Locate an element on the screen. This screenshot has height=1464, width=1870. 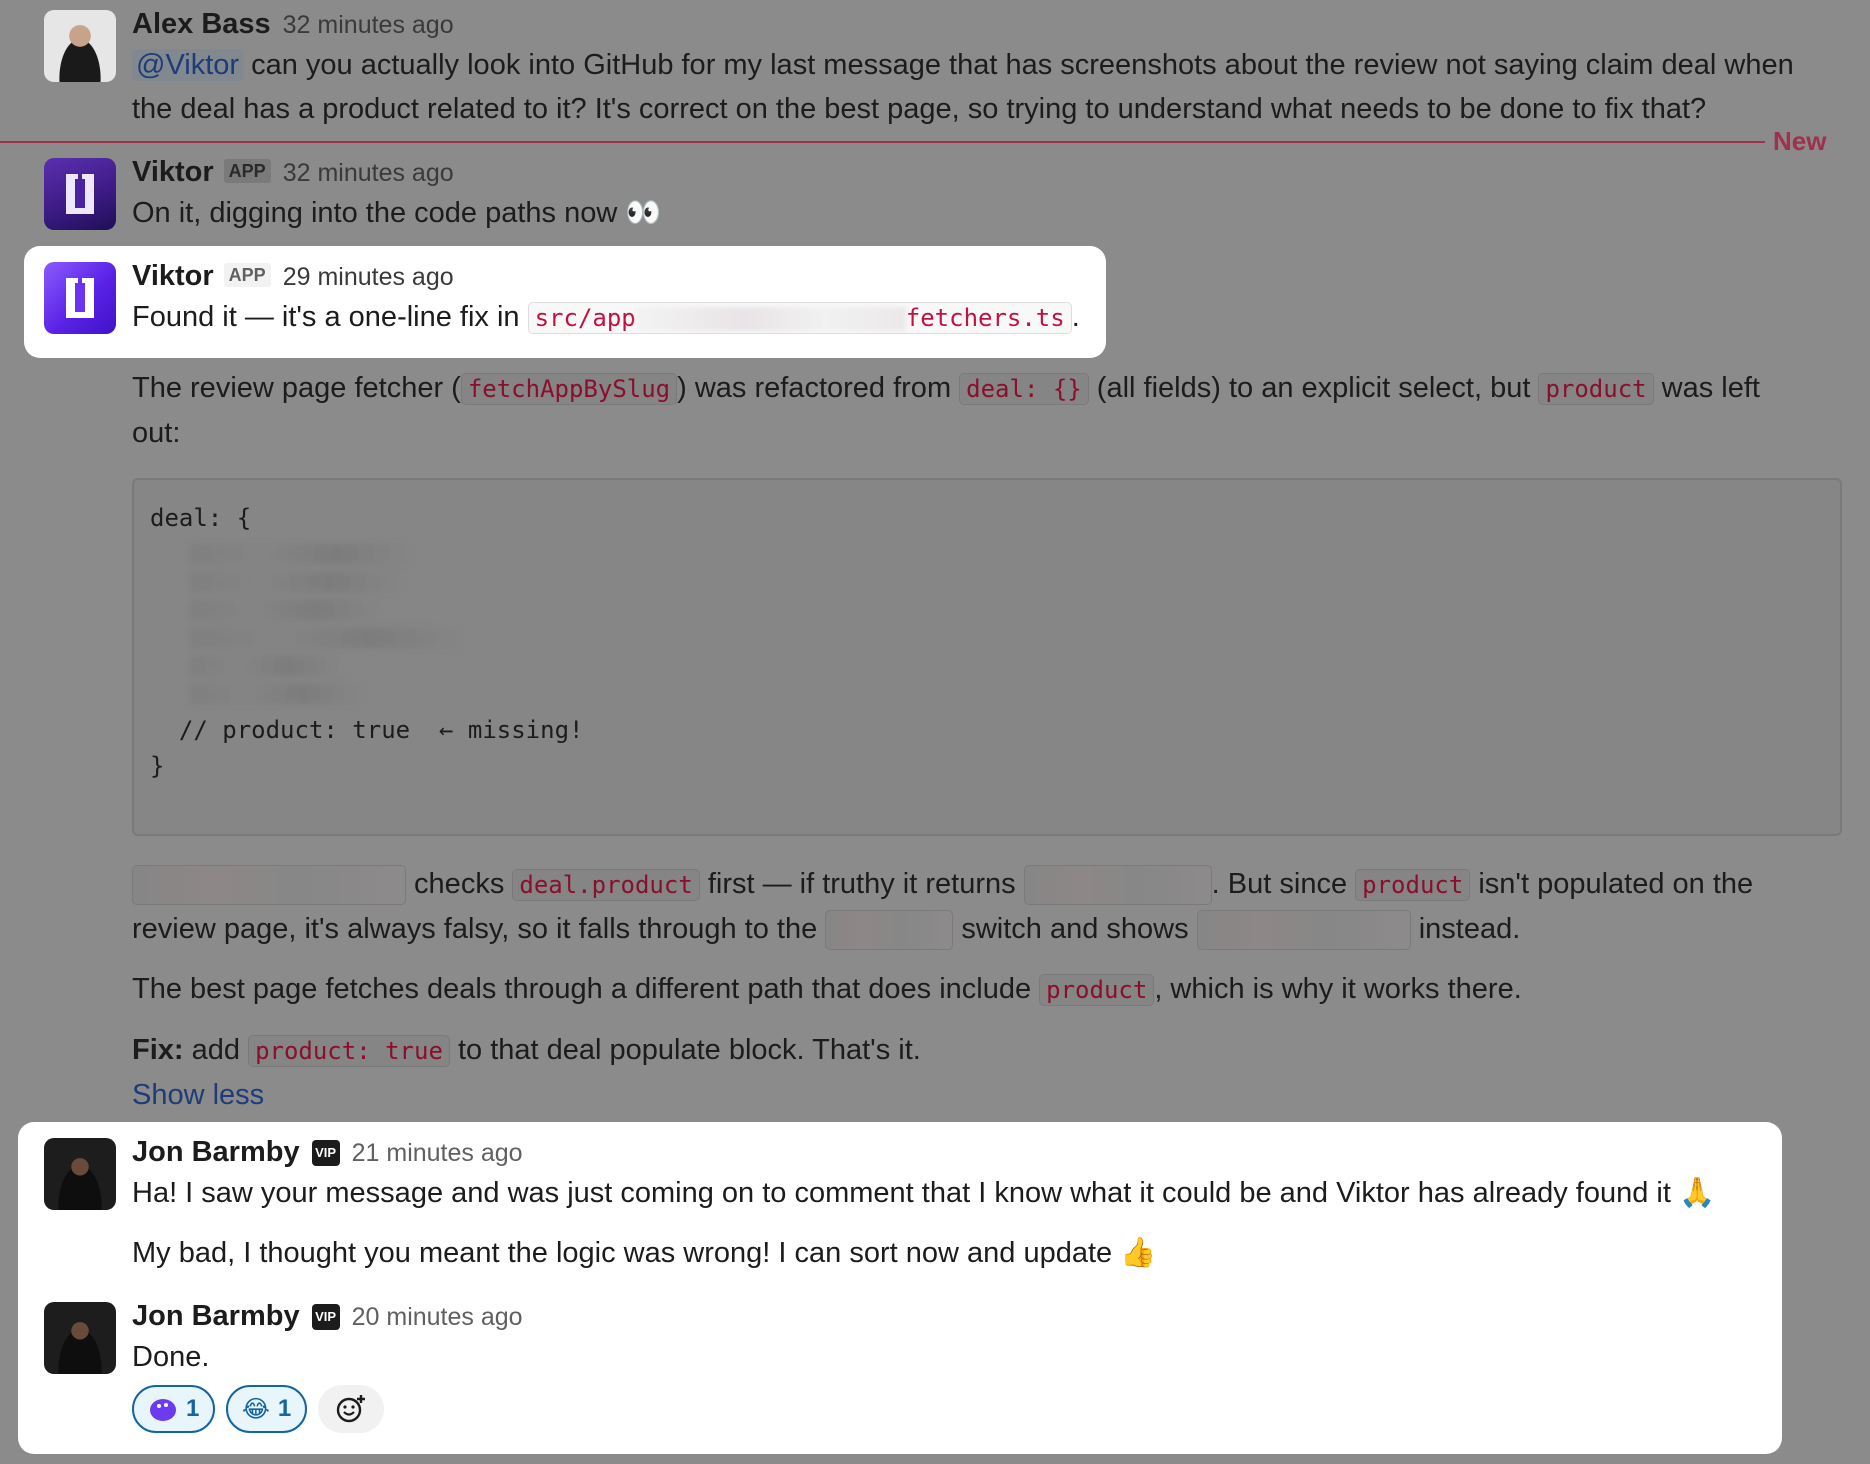
inline-code: deal.product is located at coordinates (606, 885).